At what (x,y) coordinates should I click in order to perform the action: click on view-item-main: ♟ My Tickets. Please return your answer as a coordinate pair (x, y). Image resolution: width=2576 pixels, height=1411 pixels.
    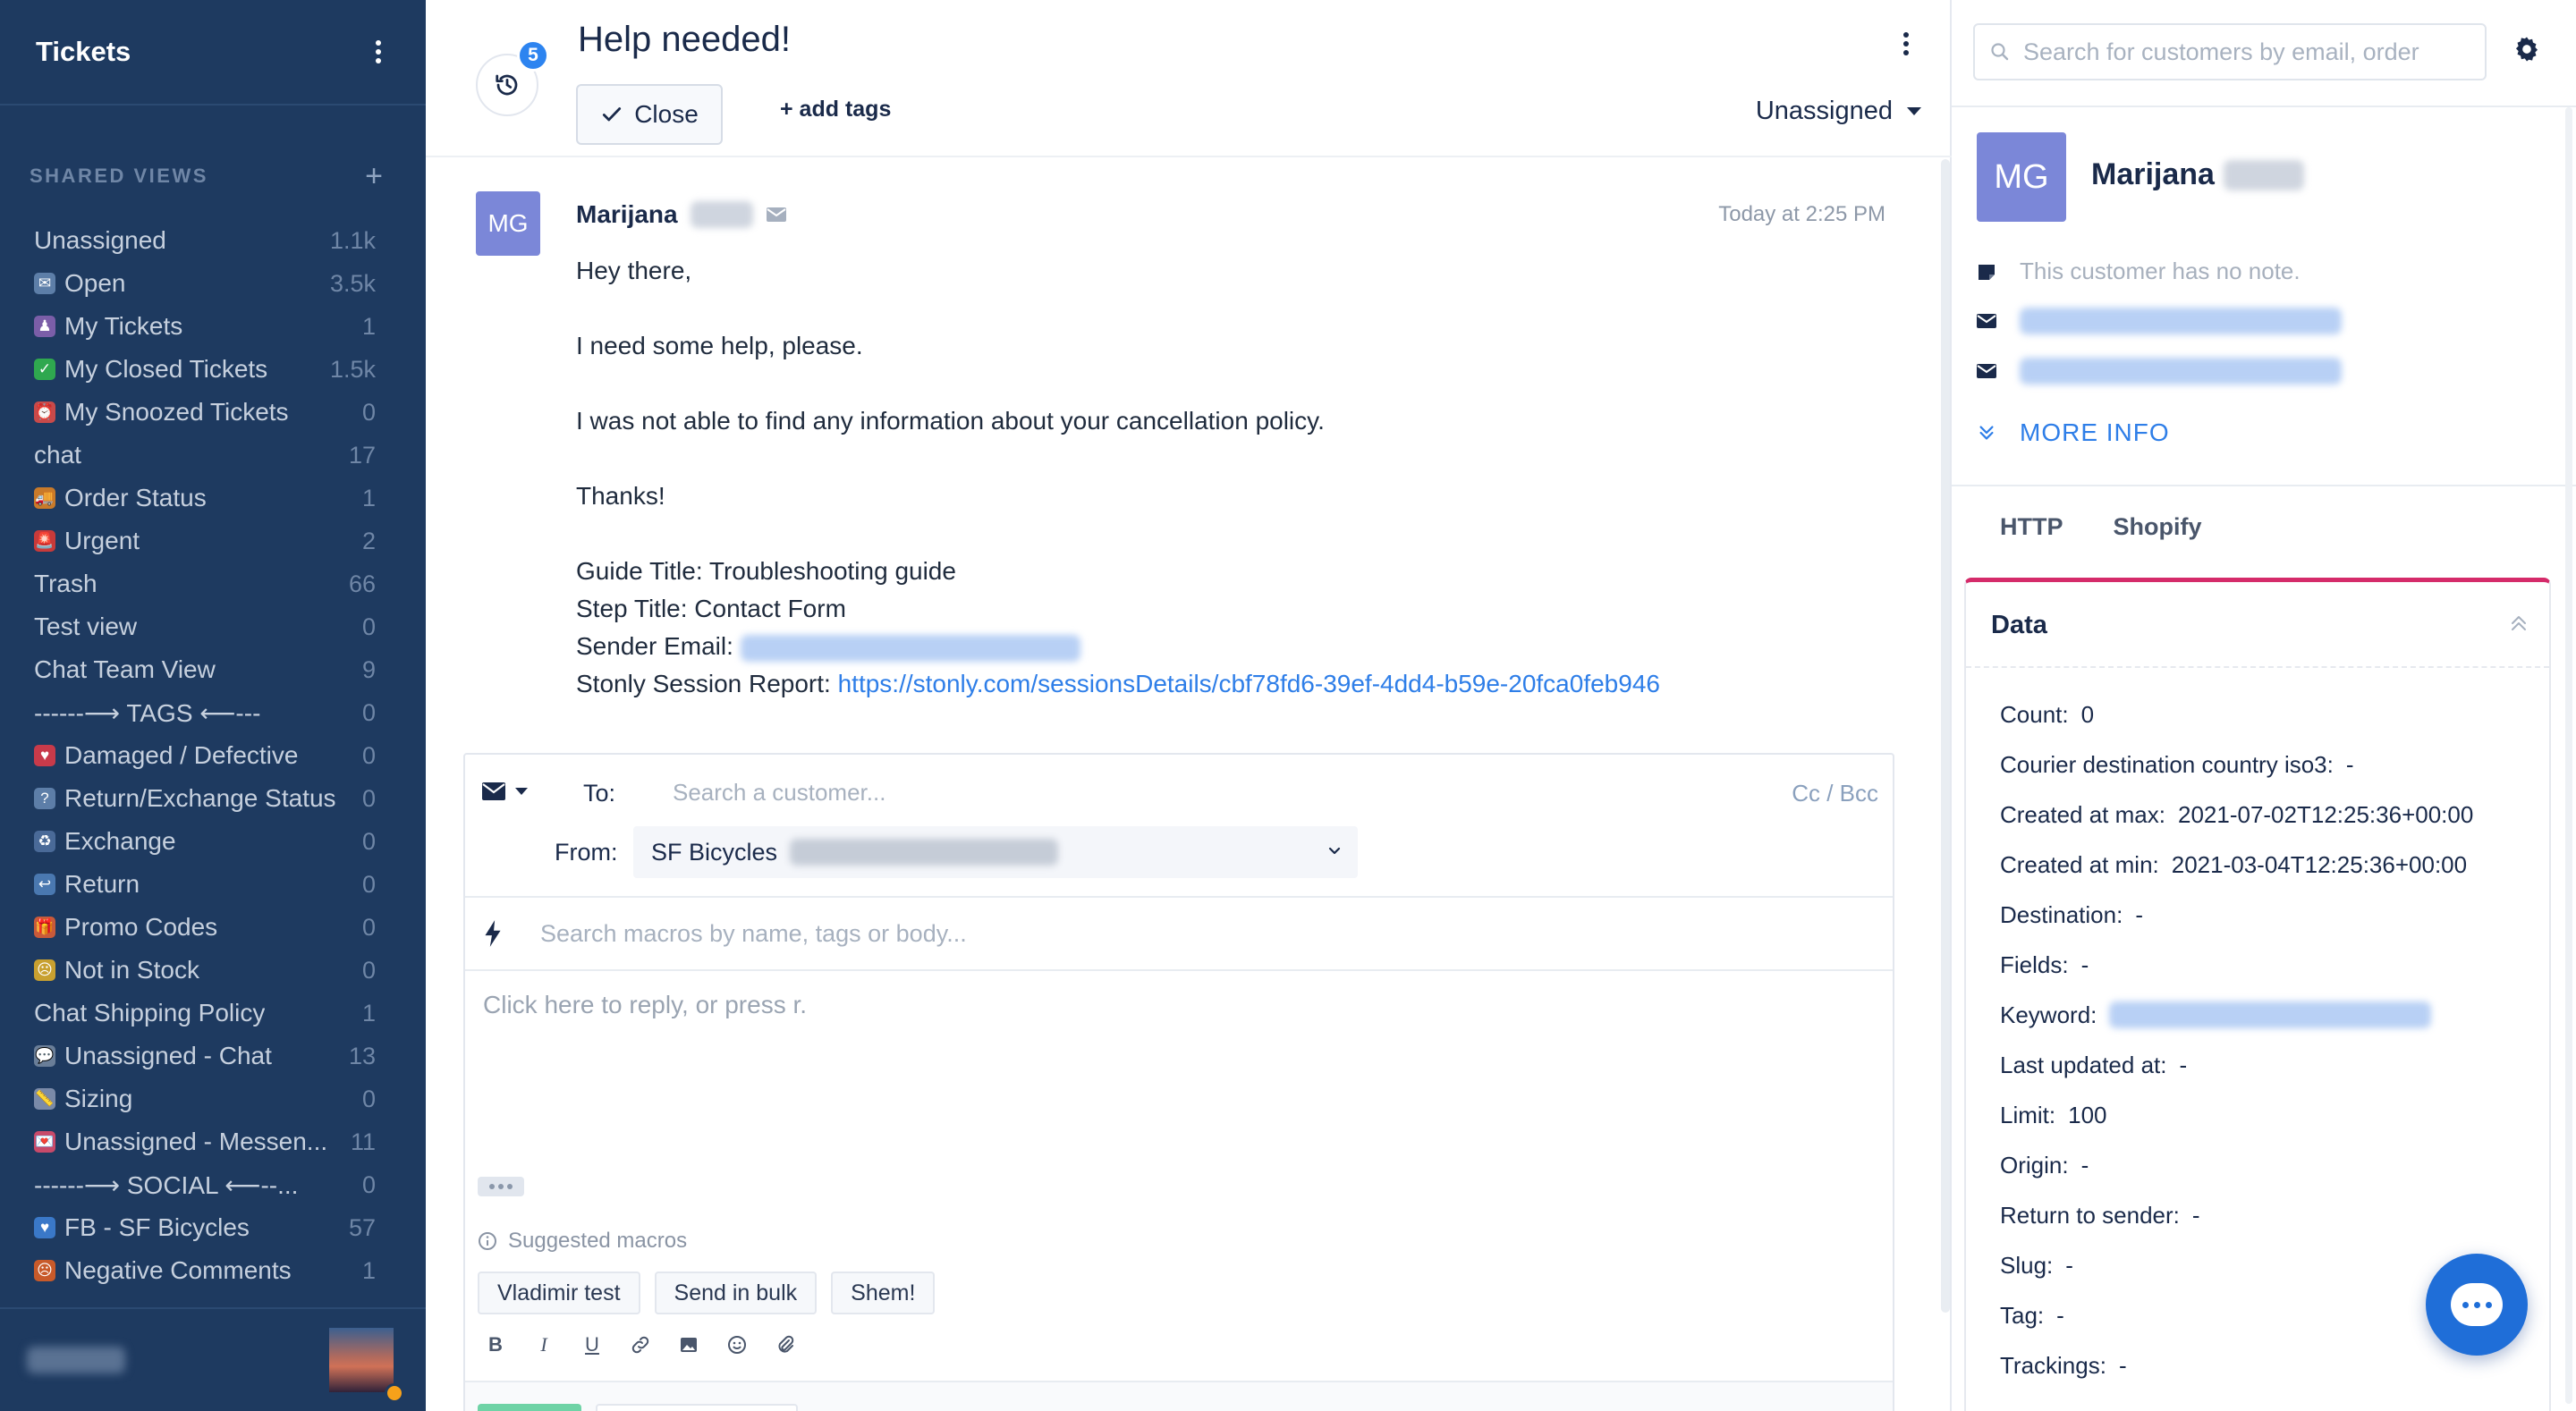
    Looking at the image, I should click on (108, 327).